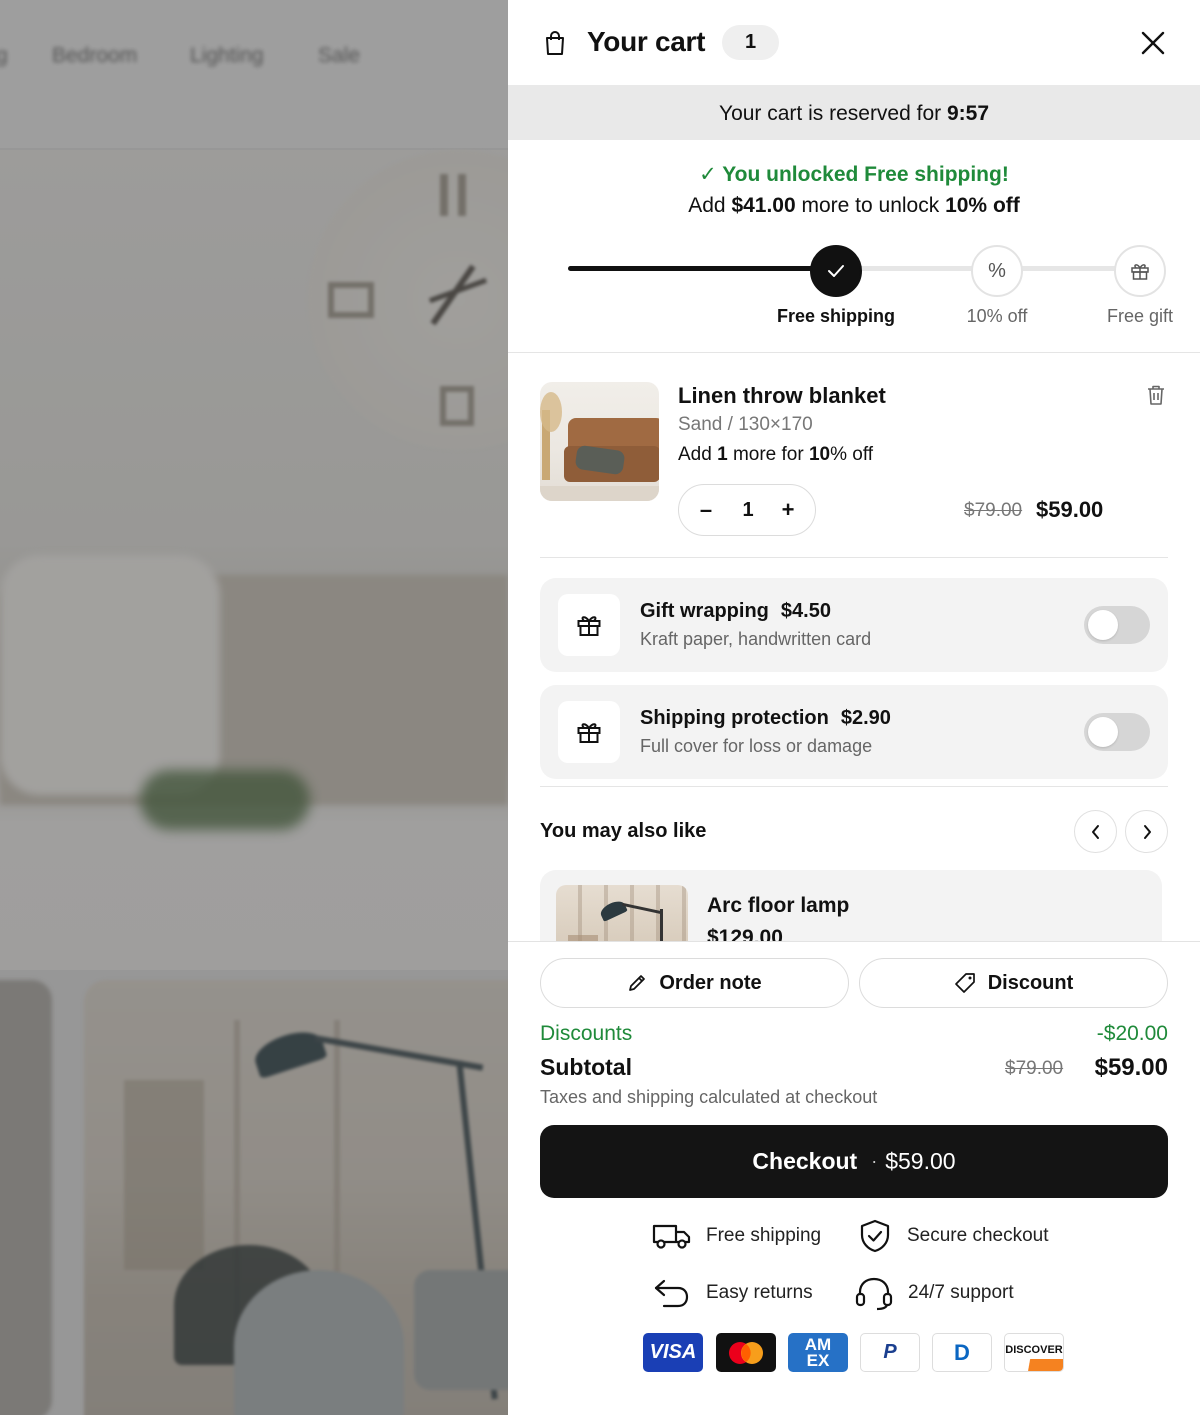 This screenshot has width=1200, height=1415. What do you see at coordinates (764, 1235) in the screenshot?
I see `trust-label: Free shipping` at bounding box center [764, 1235].